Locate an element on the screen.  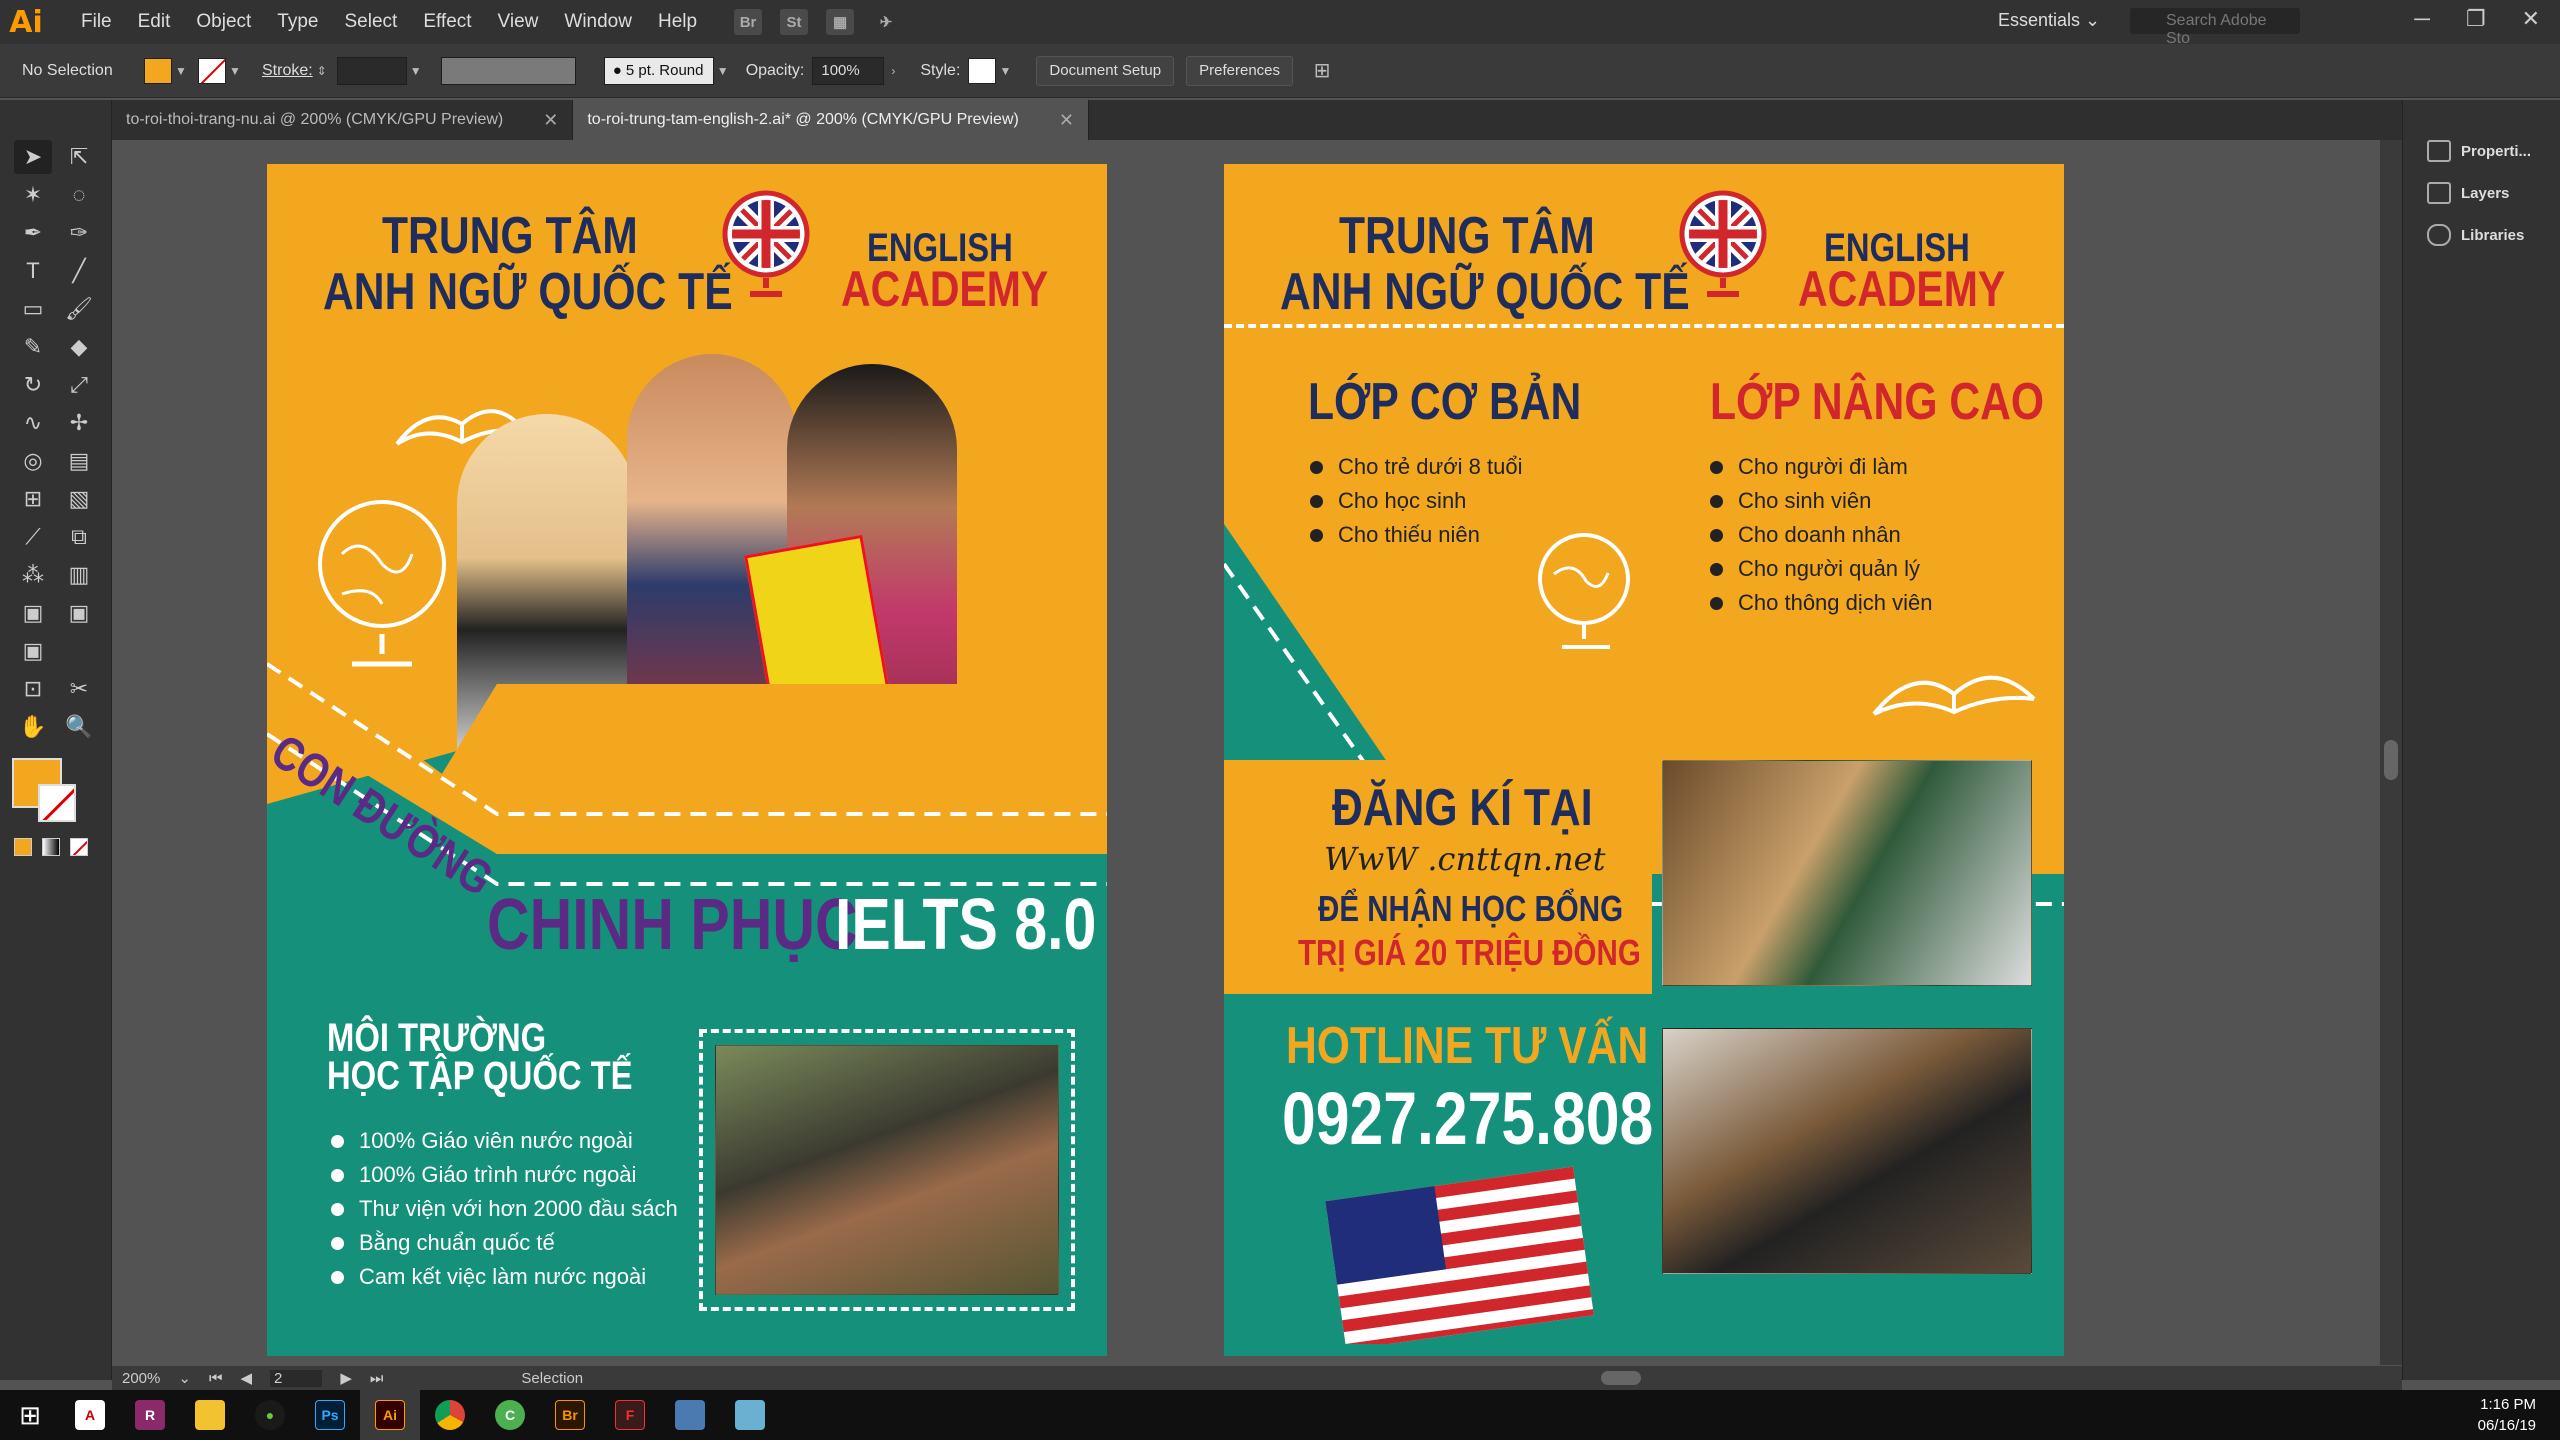
workspace-switcher: Essentials ⌄ is located at coordinates (2049, 20).